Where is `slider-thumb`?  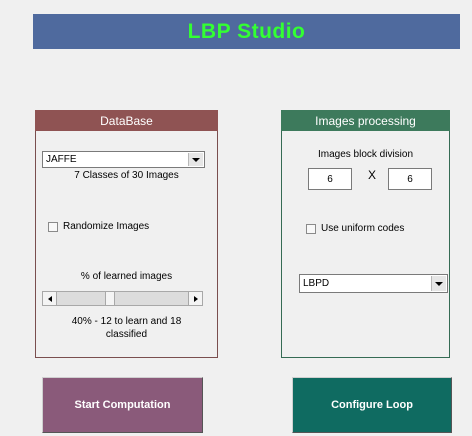
slider-thumb is located at coordinates (110, 298).